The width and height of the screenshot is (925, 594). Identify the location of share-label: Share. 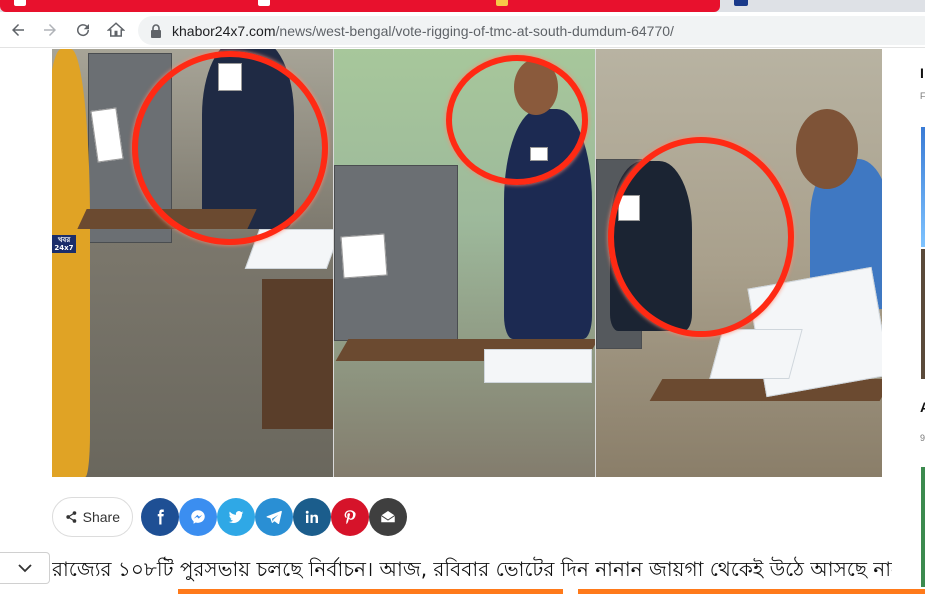
(101, 517).